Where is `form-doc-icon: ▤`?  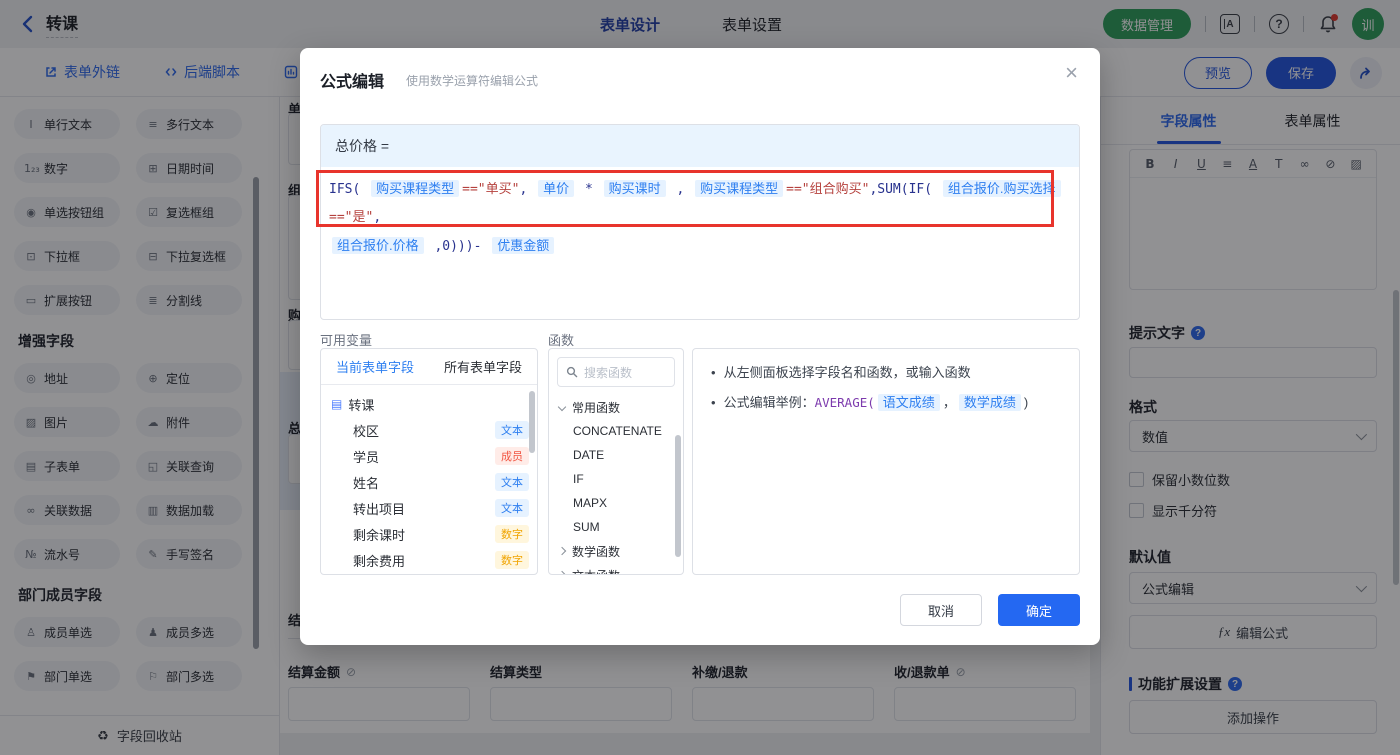
form-doc-icon: ▤ is located at coordinates (337, 404).